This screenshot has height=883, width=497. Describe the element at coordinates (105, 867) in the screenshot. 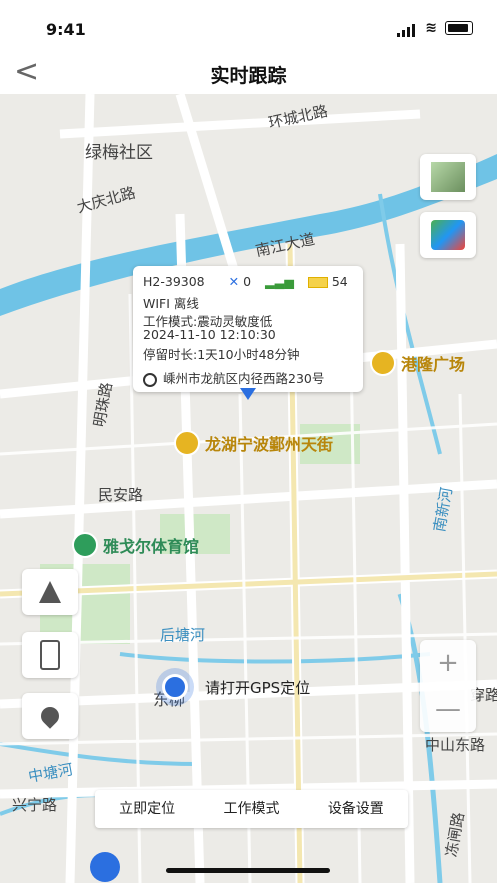

I see `train-station-icon` at that location.